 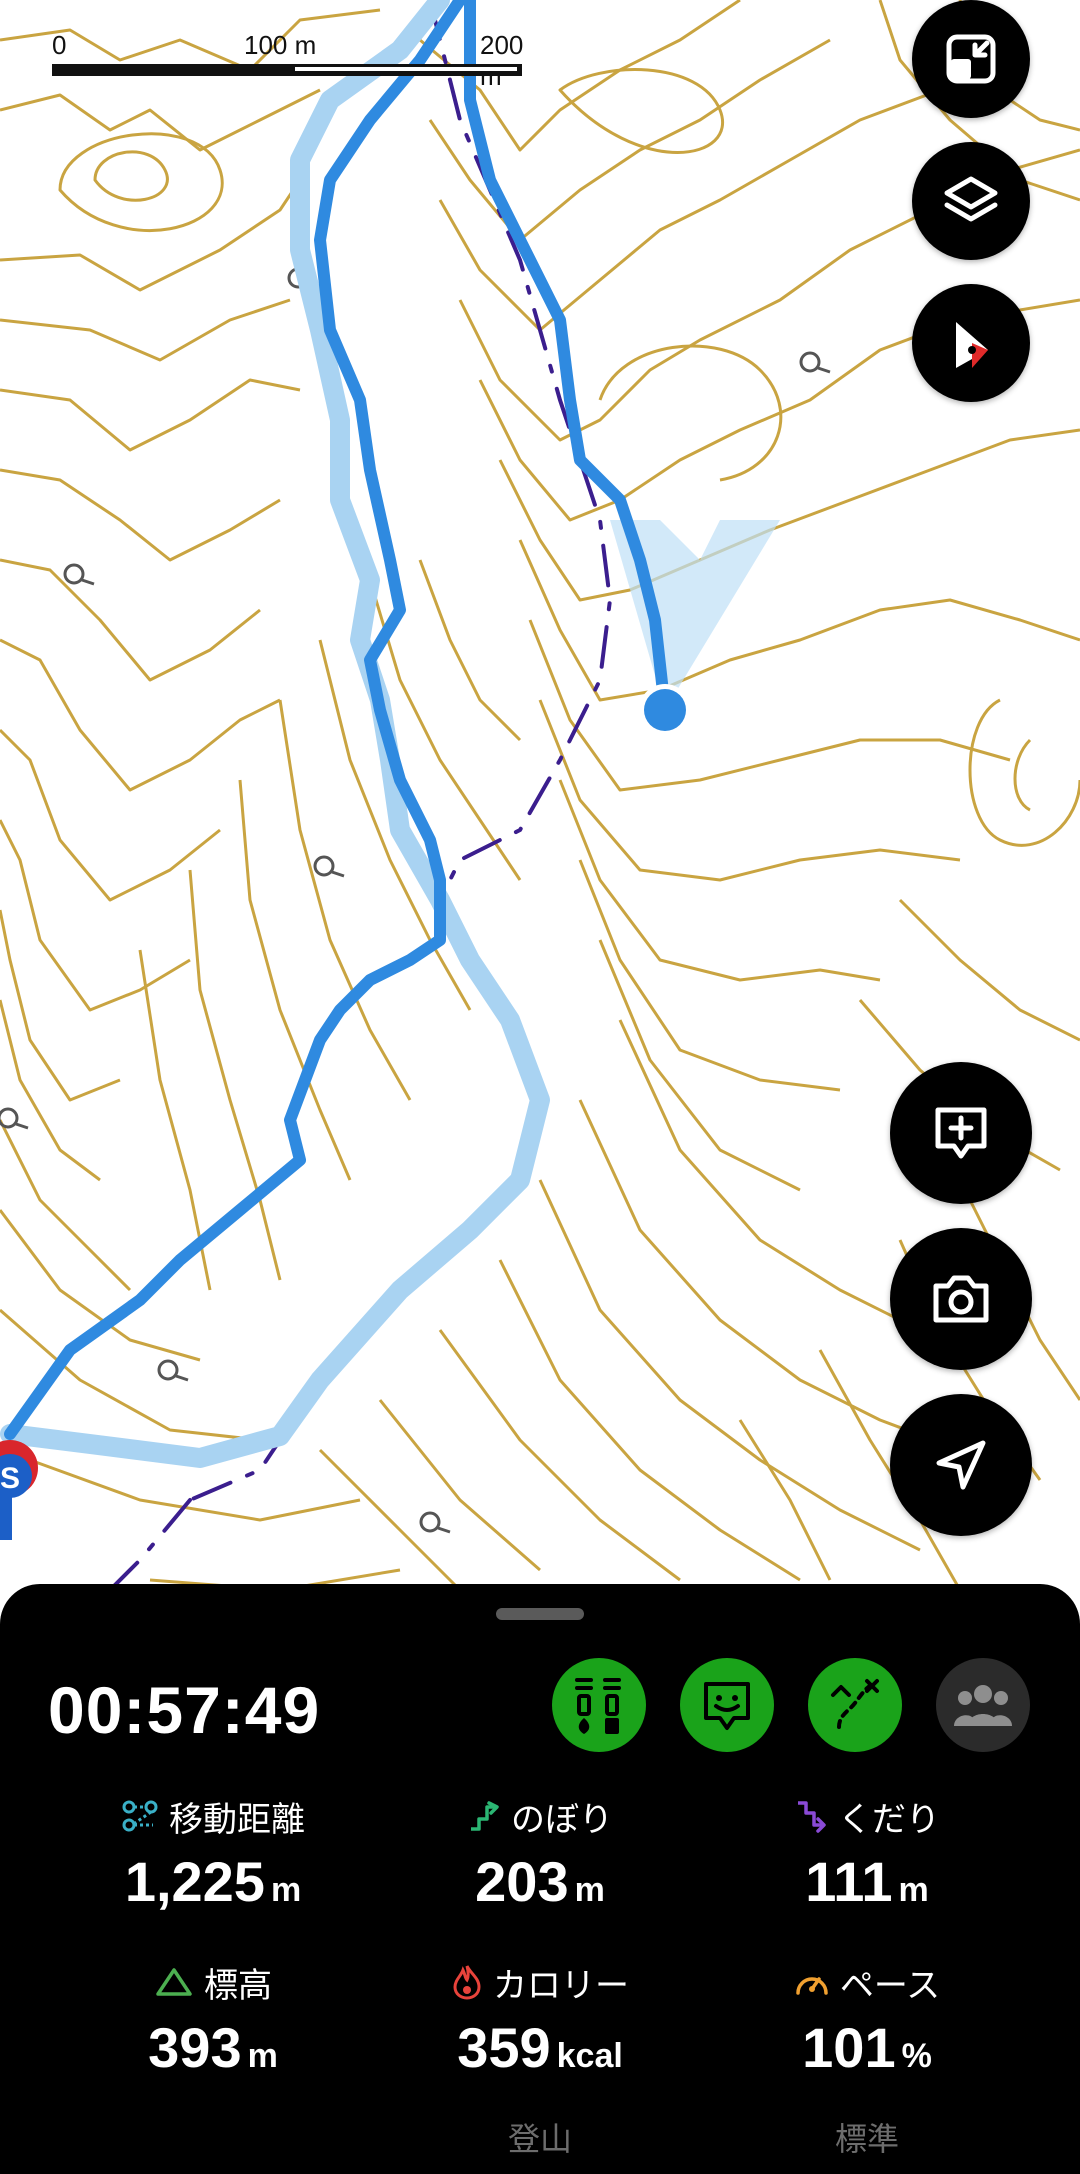 What do you see at coordinates (561, 1985) in the screenshot?
I see `stat-calories-label: カロリー` at bounding box center [561, 1985].